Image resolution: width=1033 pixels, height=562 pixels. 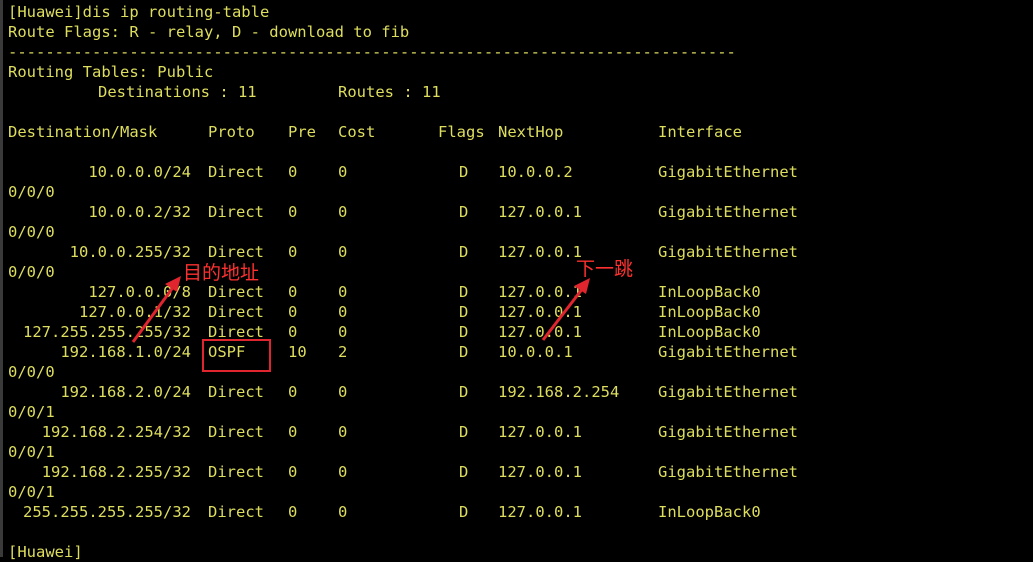 What do you see at coordinates (221, 273) in the screenshot?
I see `dest-address-label: 目的地址` at bounding box center [221, 273].